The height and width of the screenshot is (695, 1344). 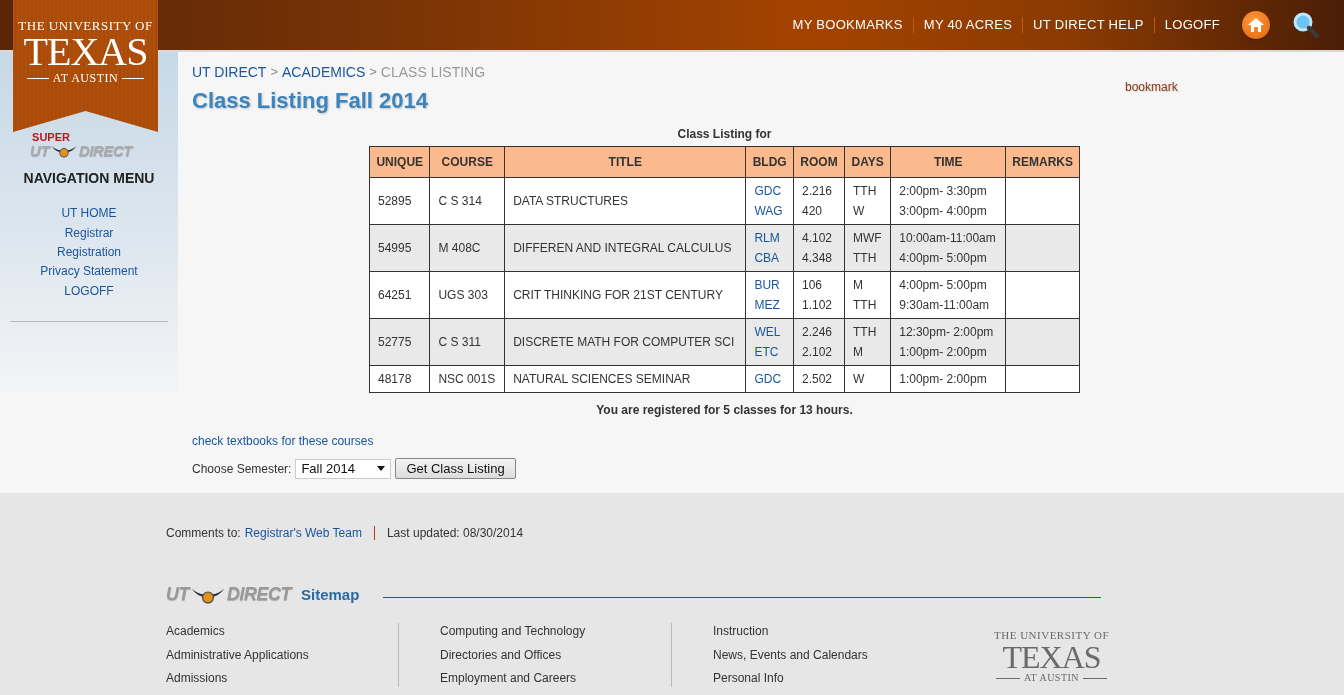 What do you see at coordinates (769, 295) in the screenshot?
I see `table-cell: BUR MEZ` at bounding box center [769, 295].